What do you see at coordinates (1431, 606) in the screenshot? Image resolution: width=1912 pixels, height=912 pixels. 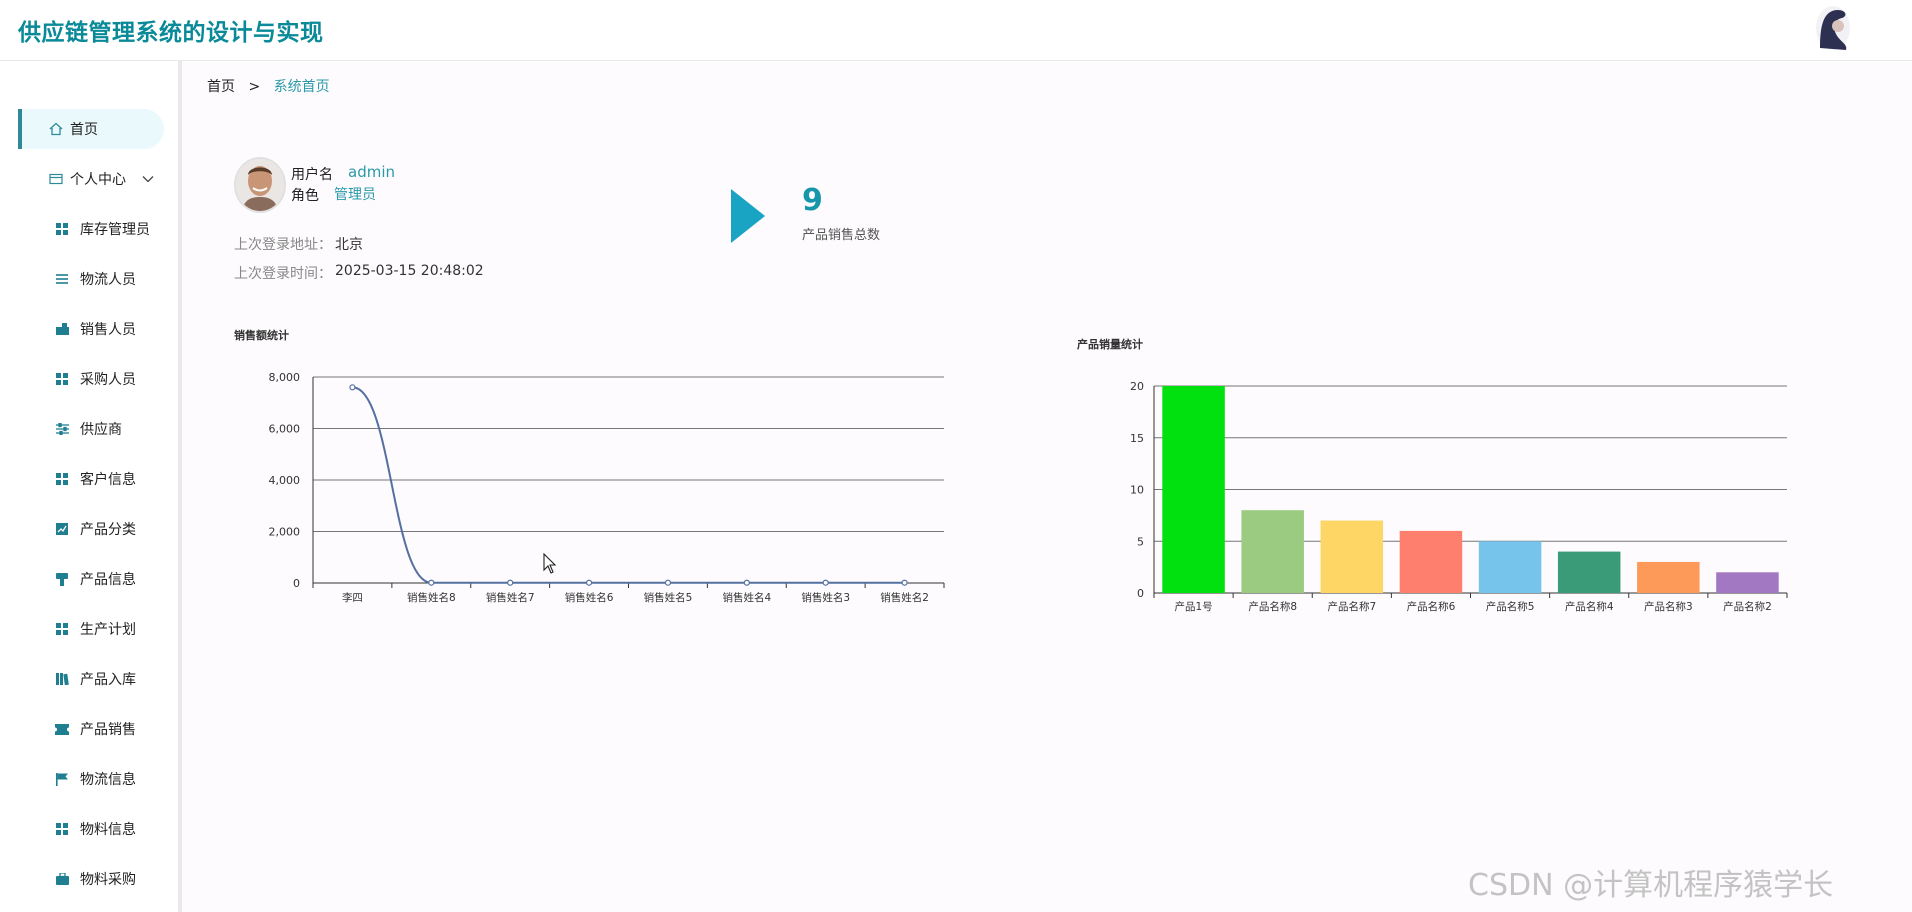 I see `x-tick-label: 产品名称6` at bounding box center [1431, 606].